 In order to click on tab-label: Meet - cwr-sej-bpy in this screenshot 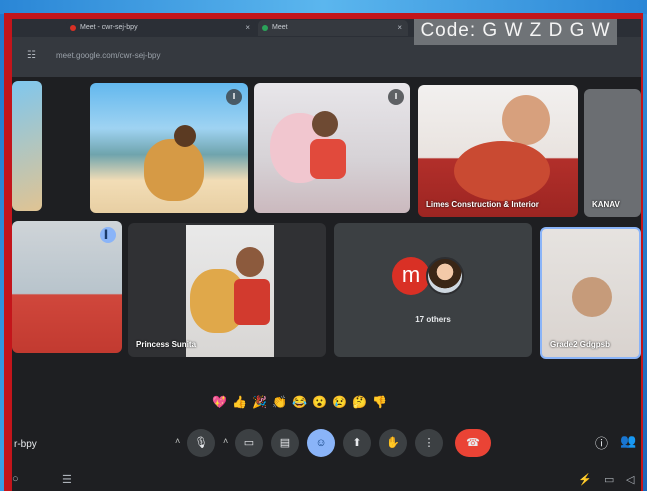, I will do `click(109, 27)`.